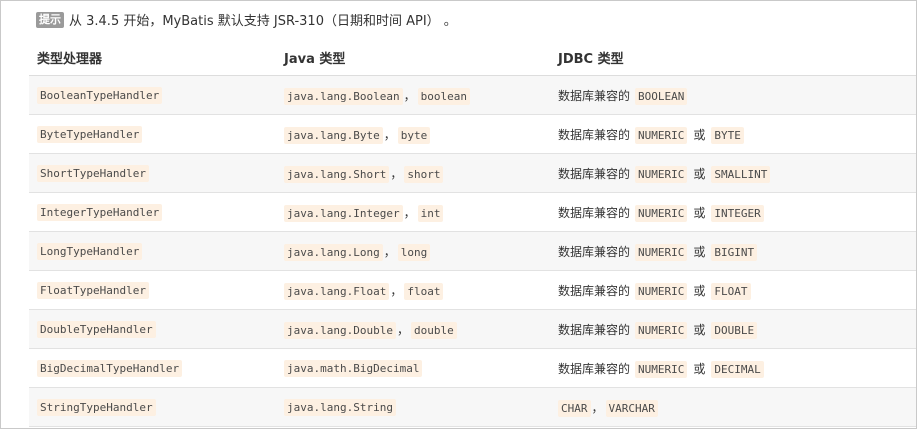 The image size is (917, 429). I want to click on cell-handler: DoubleTypeHandler, so click(152, 329).